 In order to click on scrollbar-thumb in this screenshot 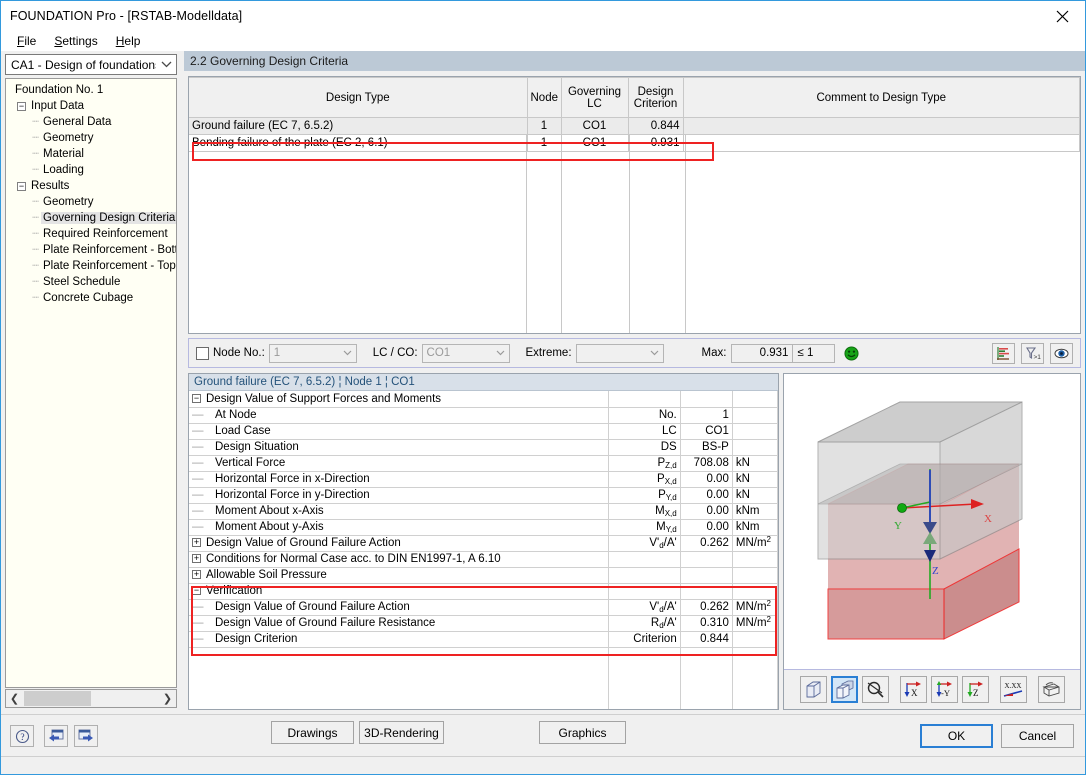, I will do `click(57, 698)`.